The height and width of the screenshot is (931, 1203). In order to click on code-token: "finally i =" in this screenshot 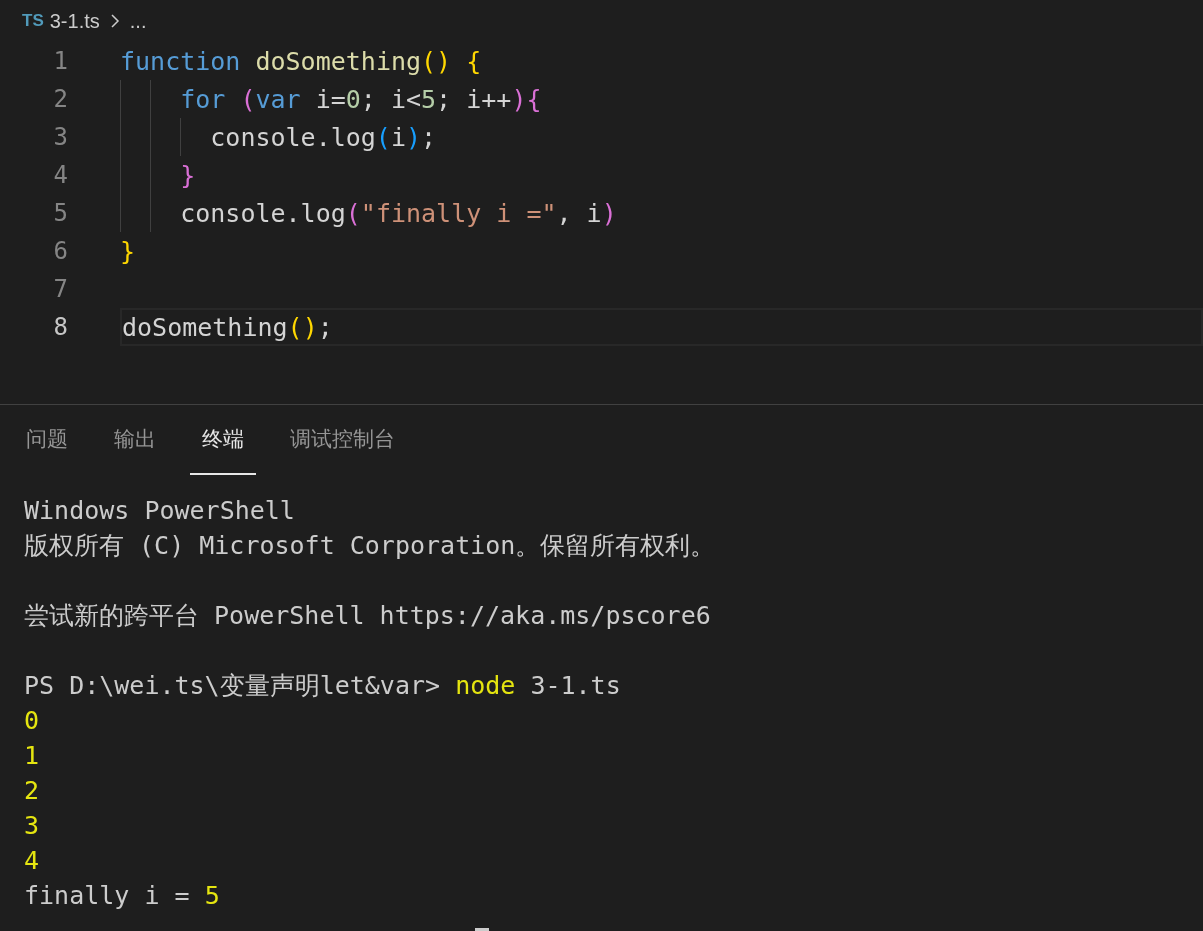, I will do `click(458, 213)`.